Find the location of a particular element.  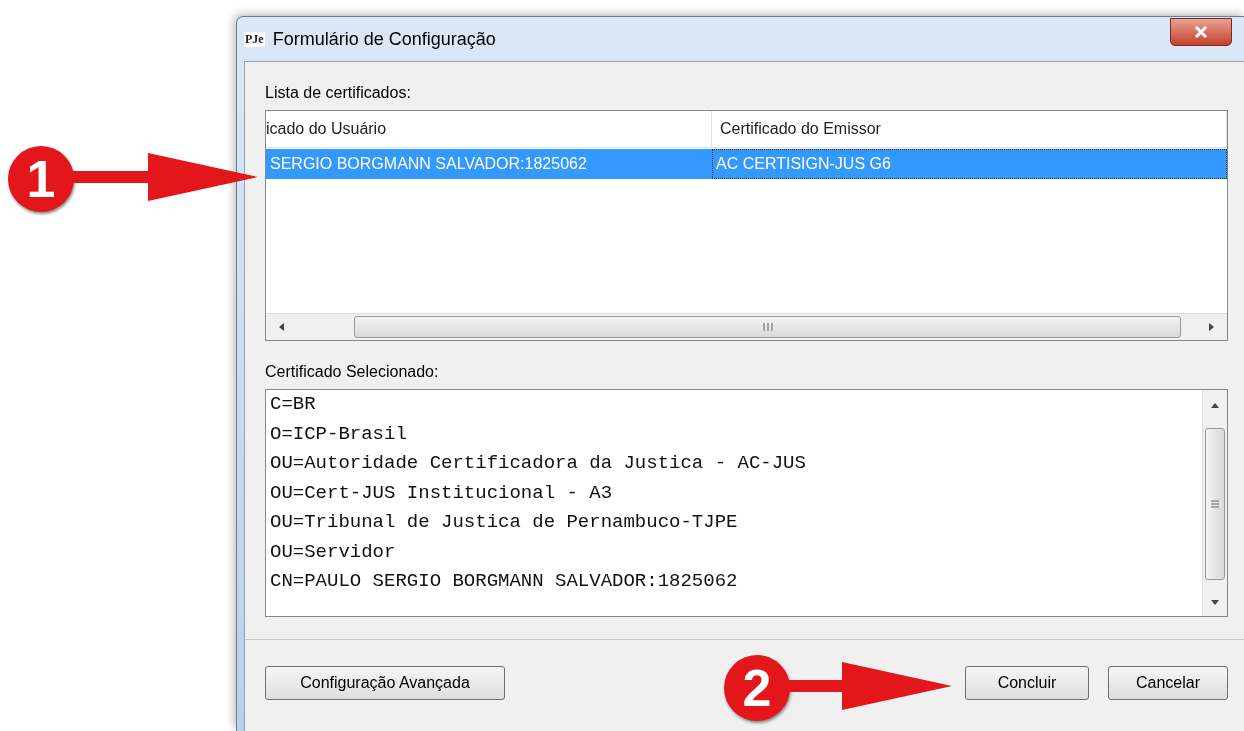

text-line: CN=PAULO SERGIO BORGMANN SALVADOR:1825062 is located at coordinates (504, 581).